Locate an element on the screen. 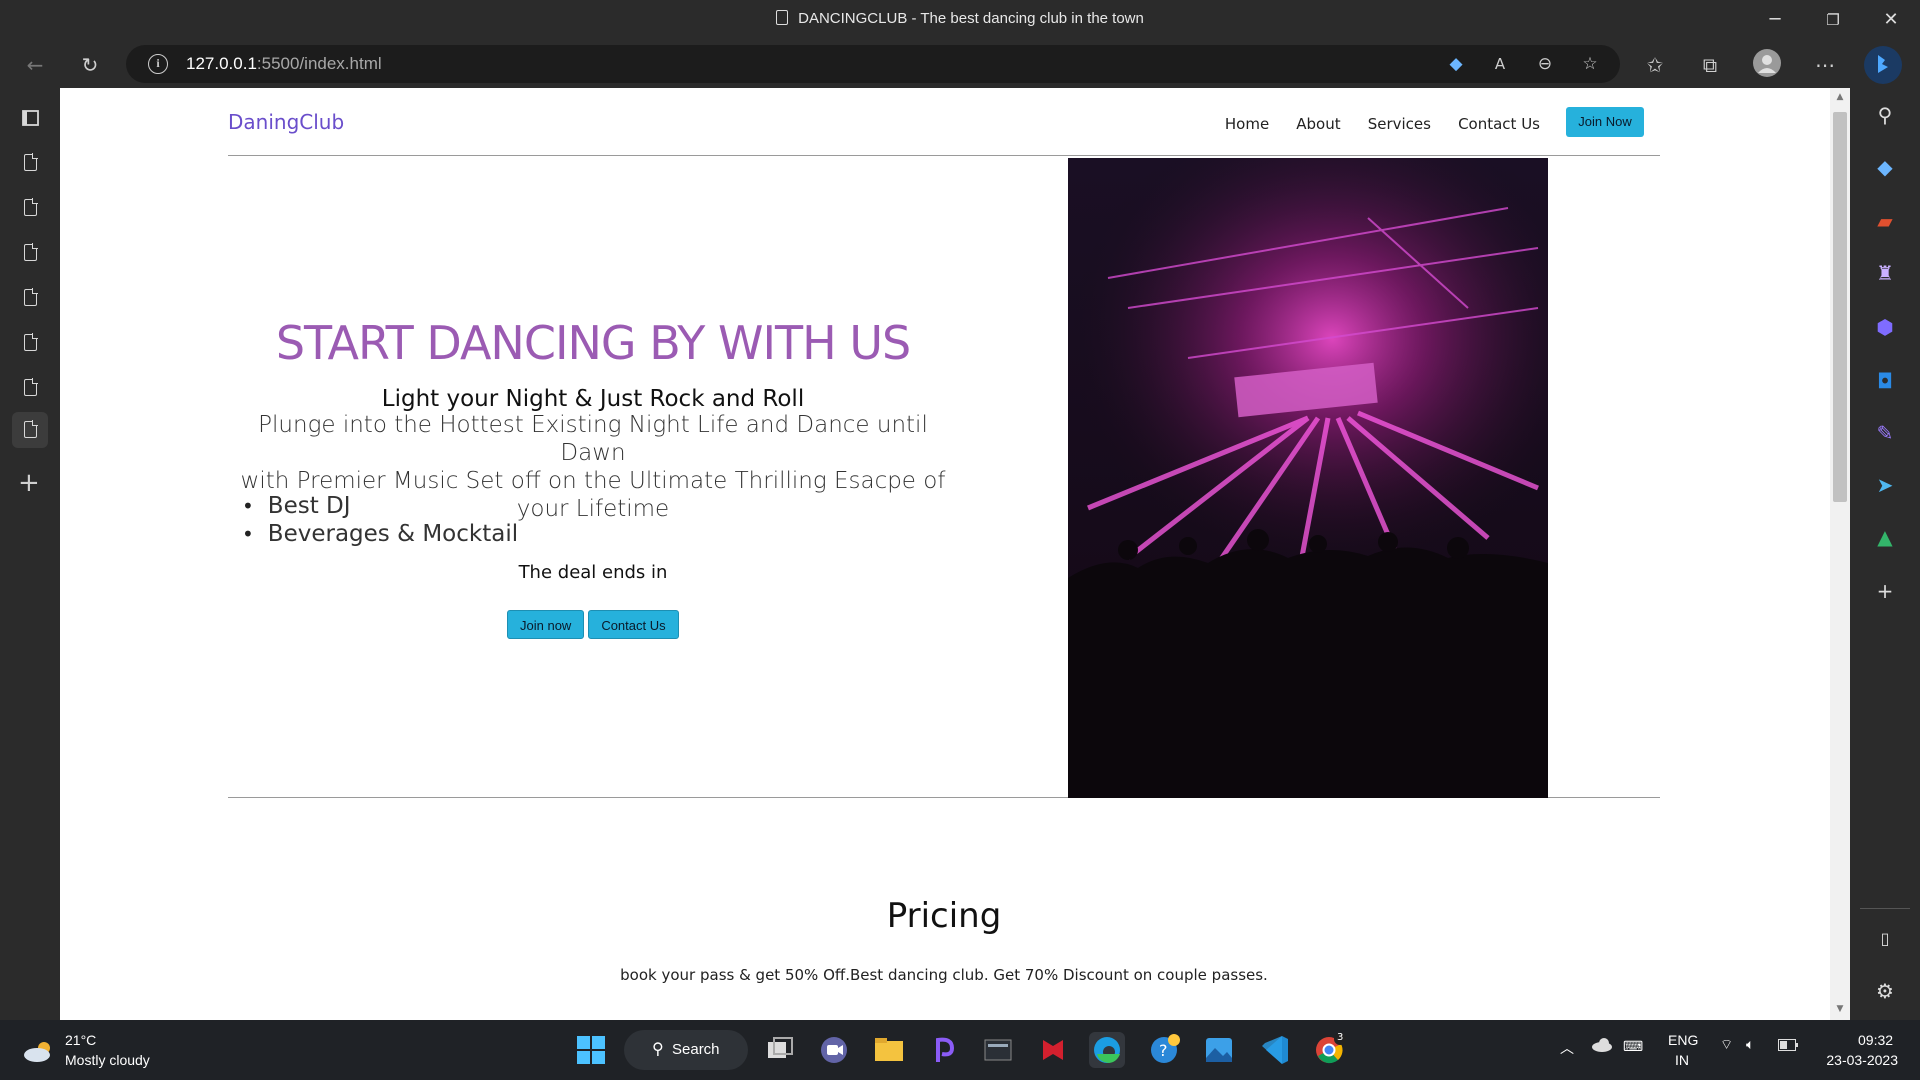  mysql-workbench-icon is located at coordinates (998, 1050).